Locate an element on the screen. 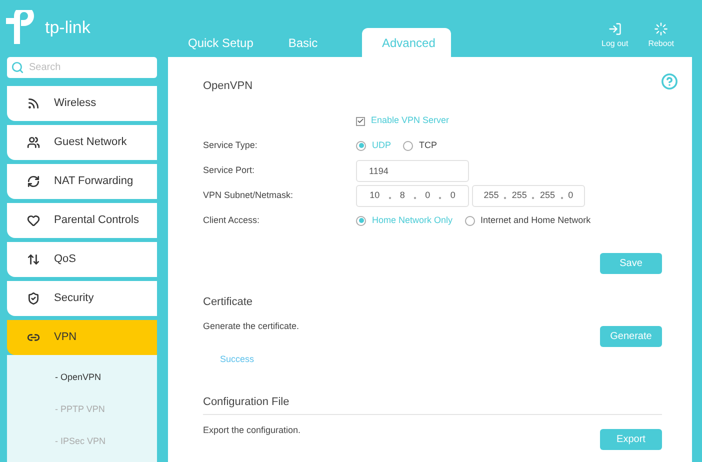  sidebar-item: QoS is located at coordinates (82, 259).